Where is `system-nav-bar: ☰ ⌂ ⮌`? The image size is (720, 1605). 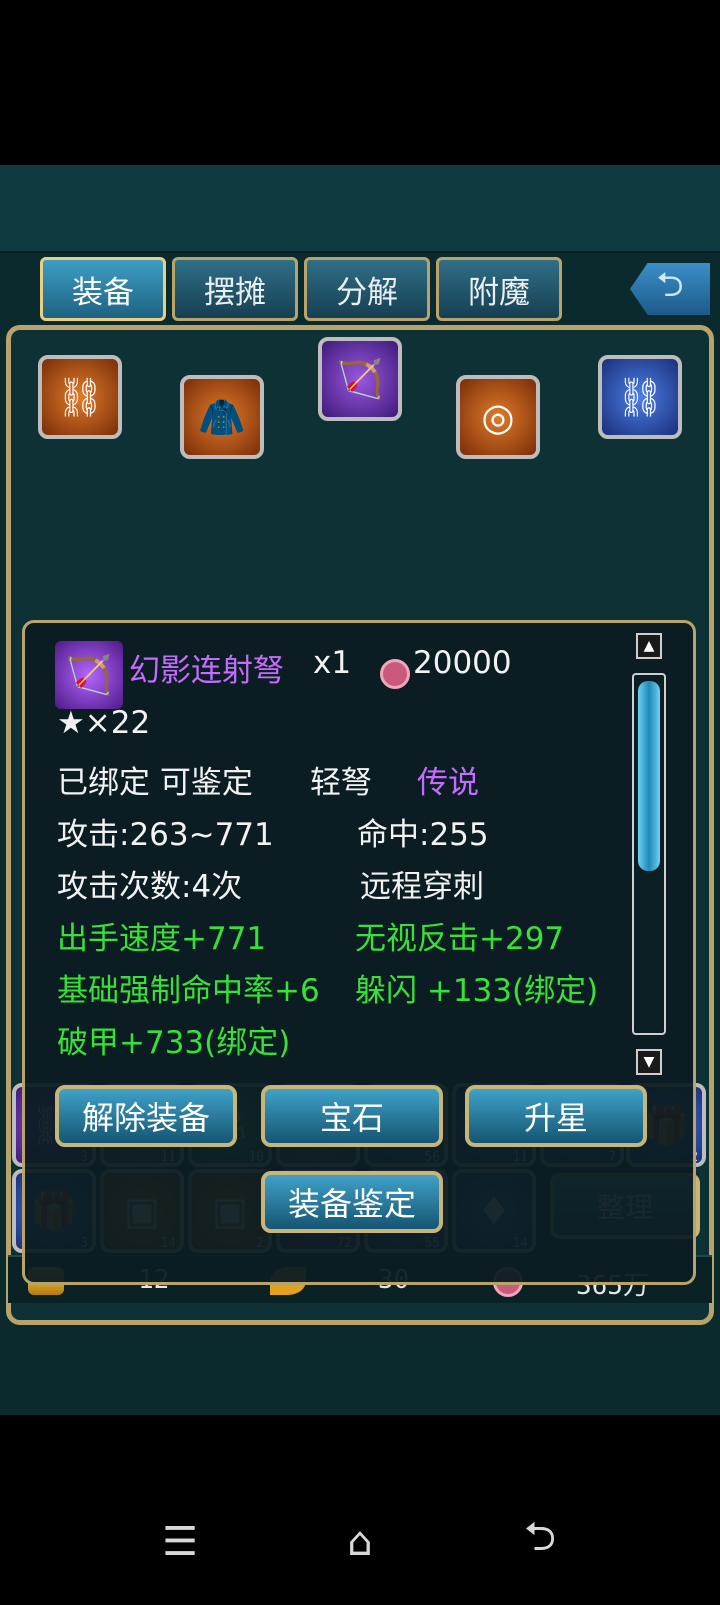
system-nav-bar: ☰ ⌂ ⮌ is located at coordinates (360, 1542).